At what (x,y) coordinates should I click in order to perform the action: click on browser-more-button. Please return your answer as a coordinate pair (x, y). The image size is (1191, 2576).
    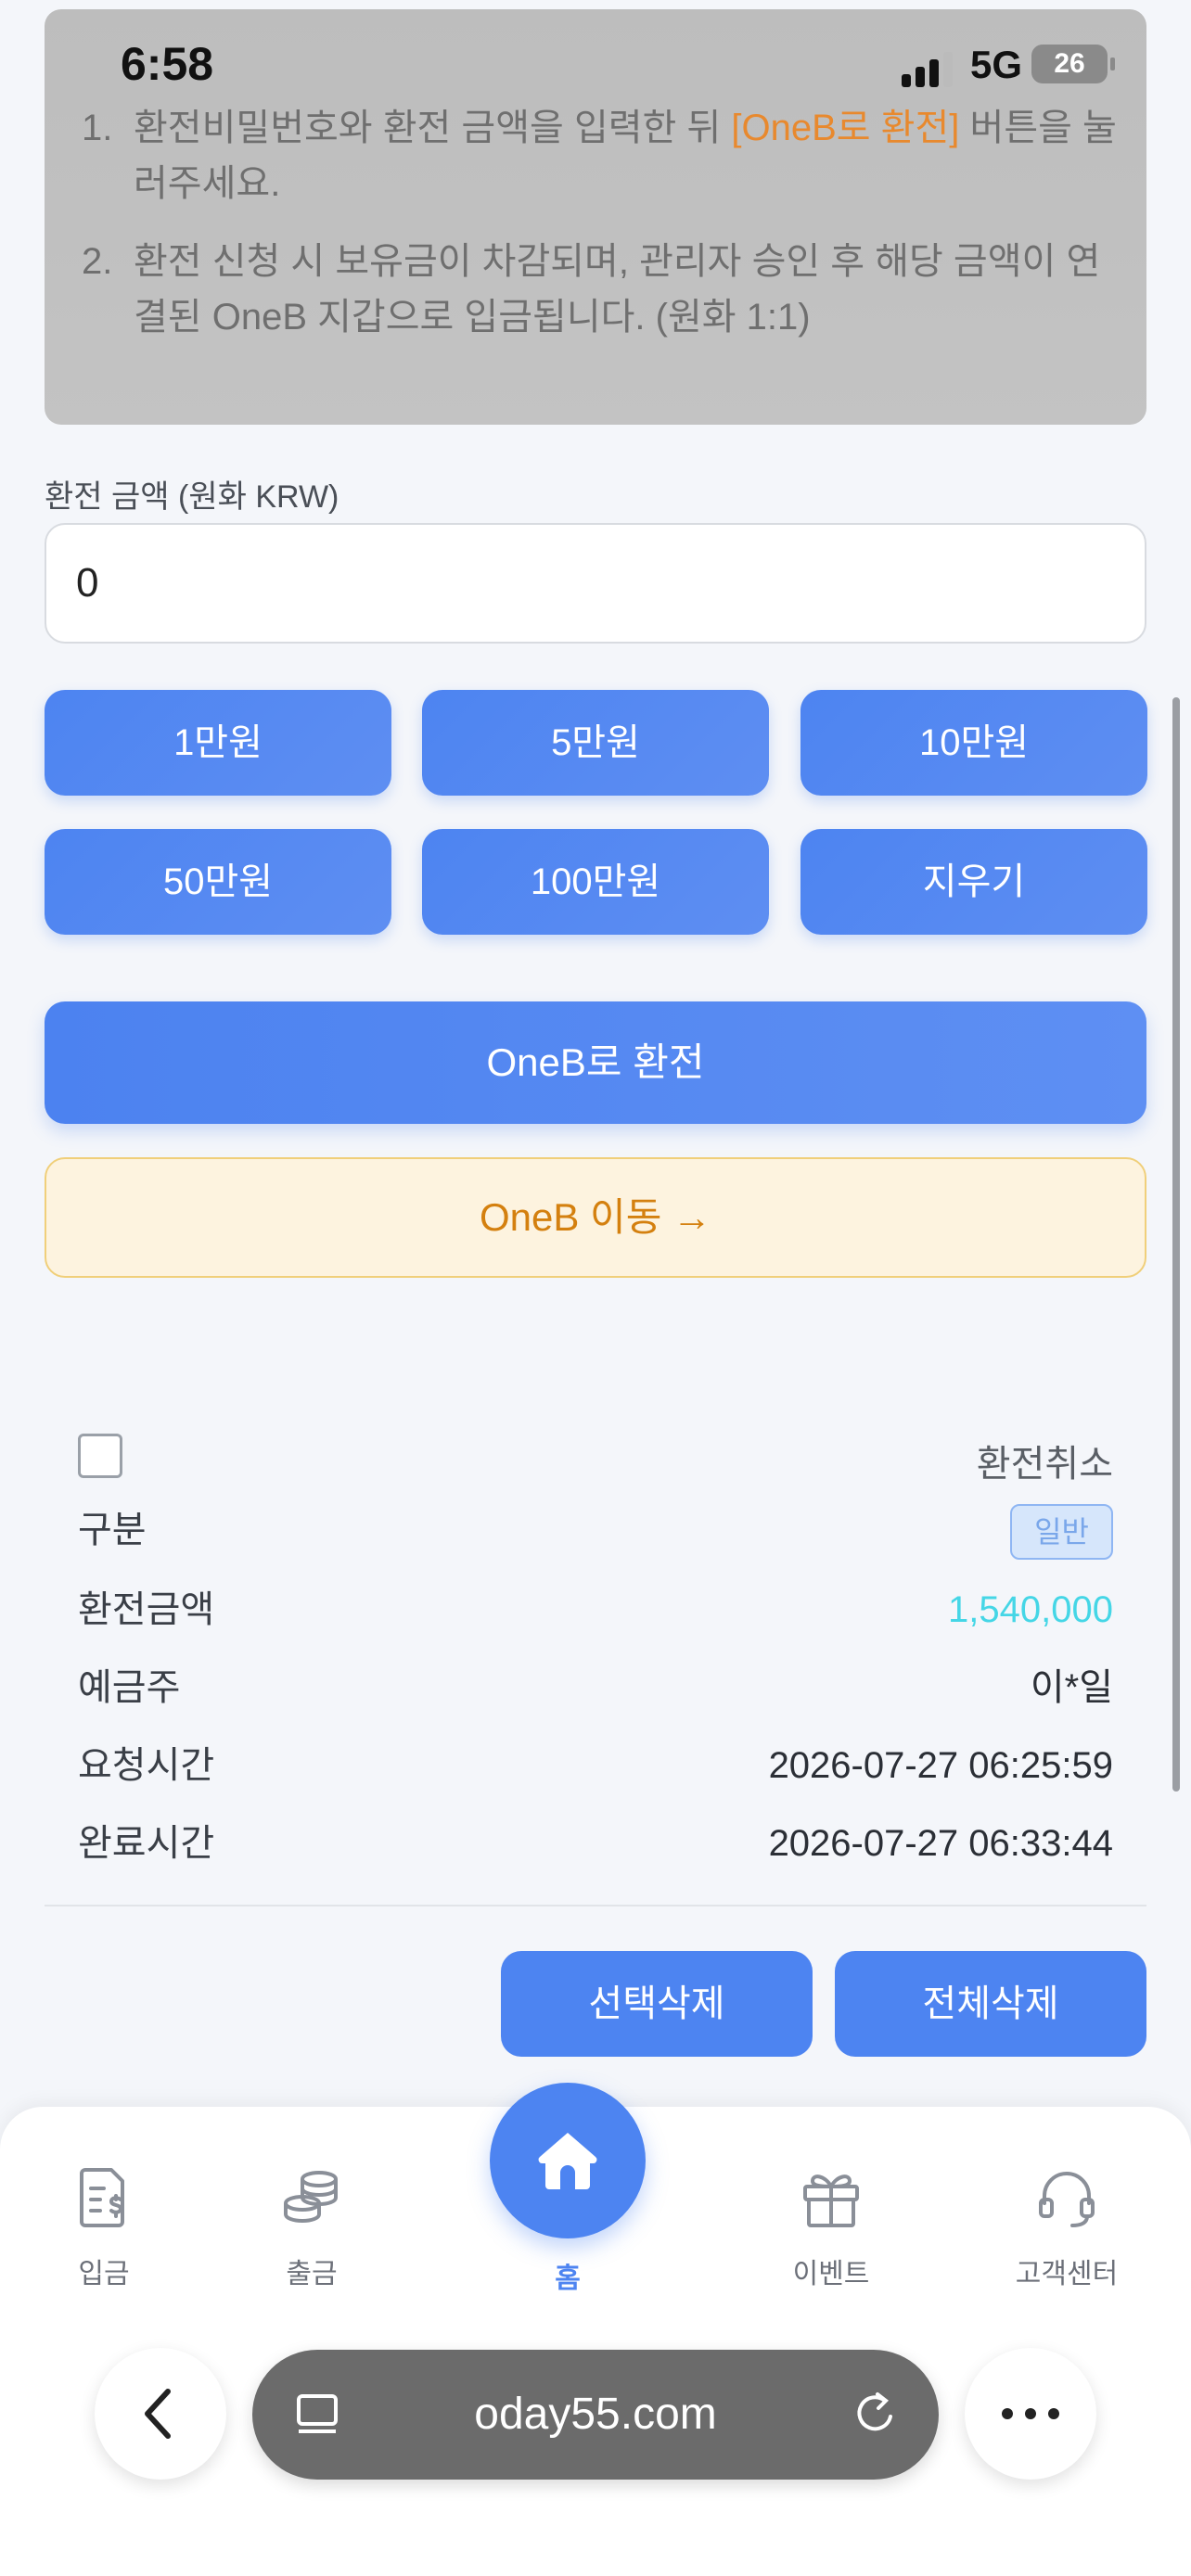
    Looking at the image, I should click on (1030, 2414).